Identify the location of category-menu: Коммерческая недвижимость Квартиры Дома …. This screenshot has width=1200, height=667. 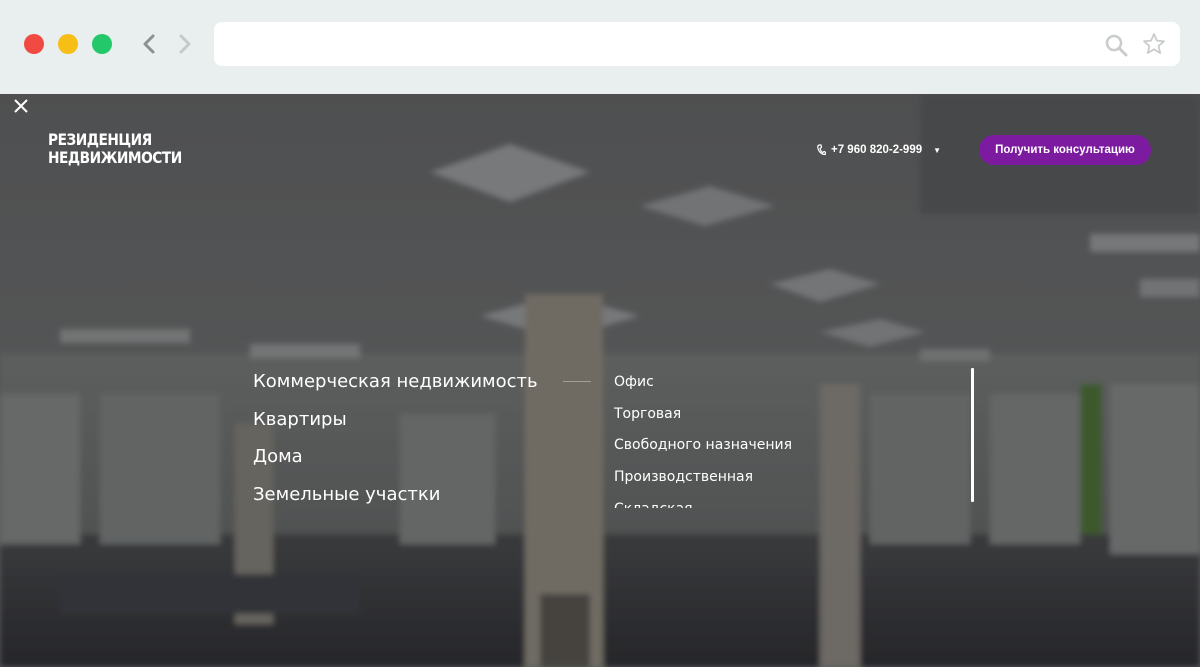
(395, 443).